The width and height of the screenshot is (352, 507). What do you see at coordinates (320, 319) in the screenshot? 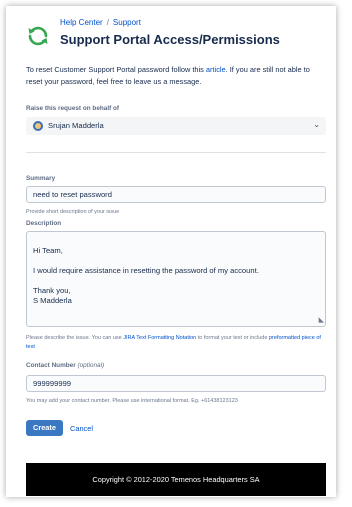
I see `resize-handle-icon: ◢` at bounding box center [320, 319].